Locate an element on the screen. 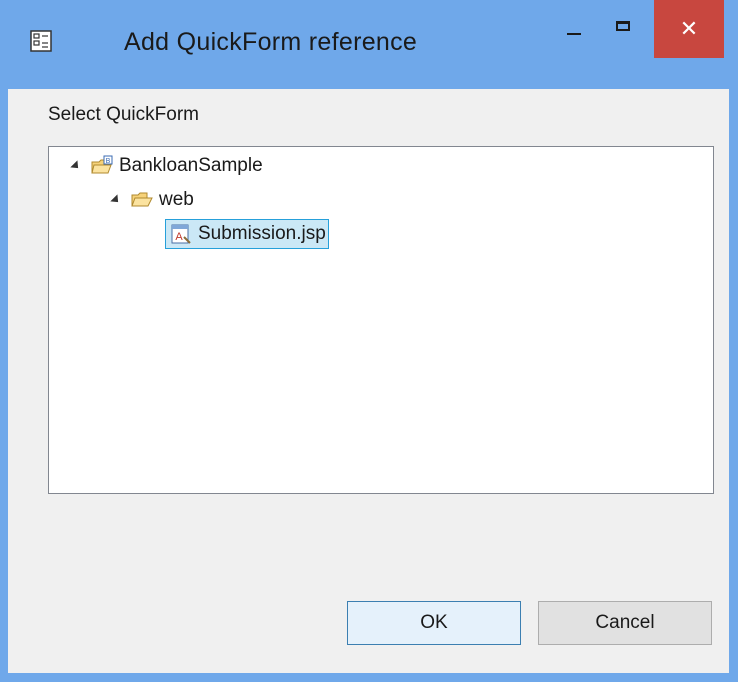 This screenshot has width=738, height=682. tree-item-label: BankloanSample is located at coordinates (191, 165).